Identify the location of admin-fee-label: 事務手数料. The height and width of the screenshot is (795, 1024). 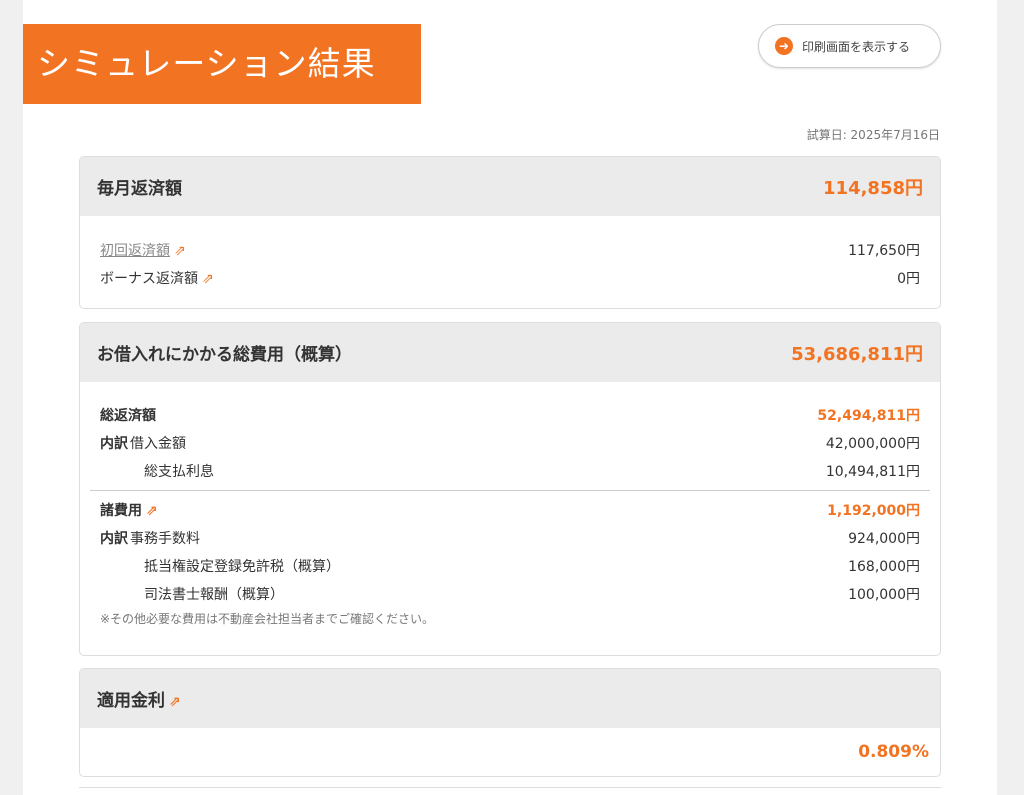
(165, 539).